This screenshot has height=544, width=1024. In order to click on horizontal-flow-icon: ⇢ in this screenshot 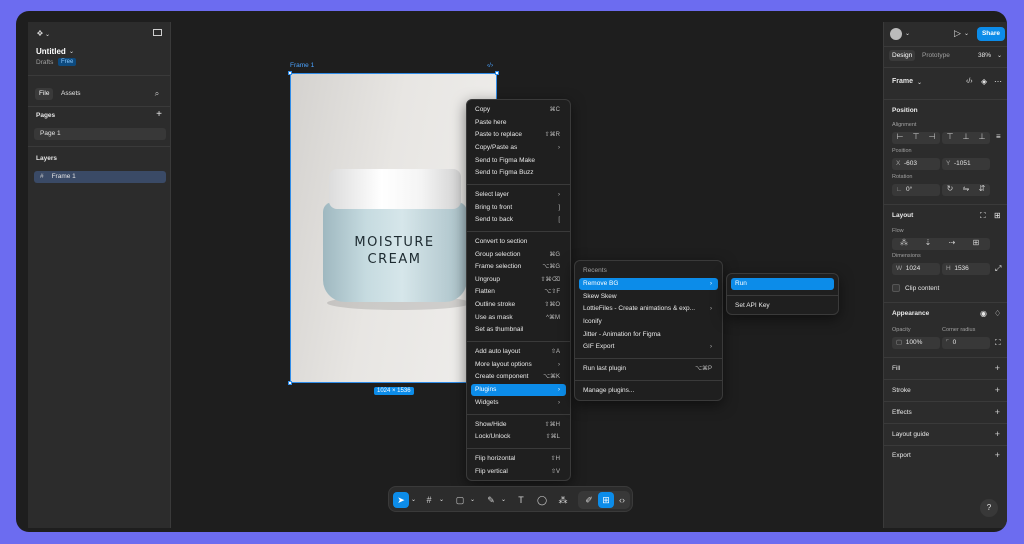, I will do `click(952, 243)`.